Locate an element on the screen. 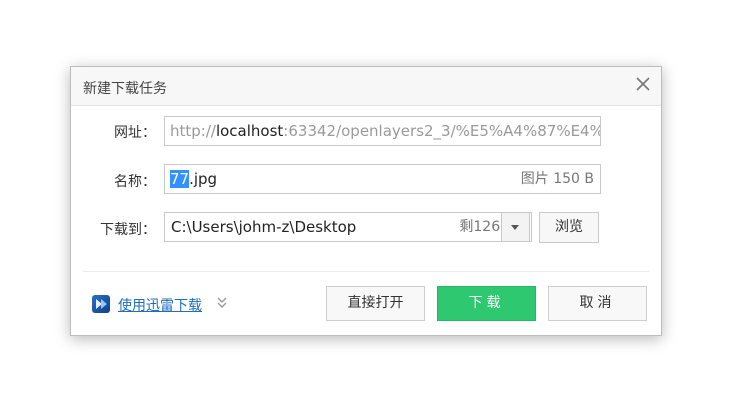  divider is located at coordinates (366, 271).